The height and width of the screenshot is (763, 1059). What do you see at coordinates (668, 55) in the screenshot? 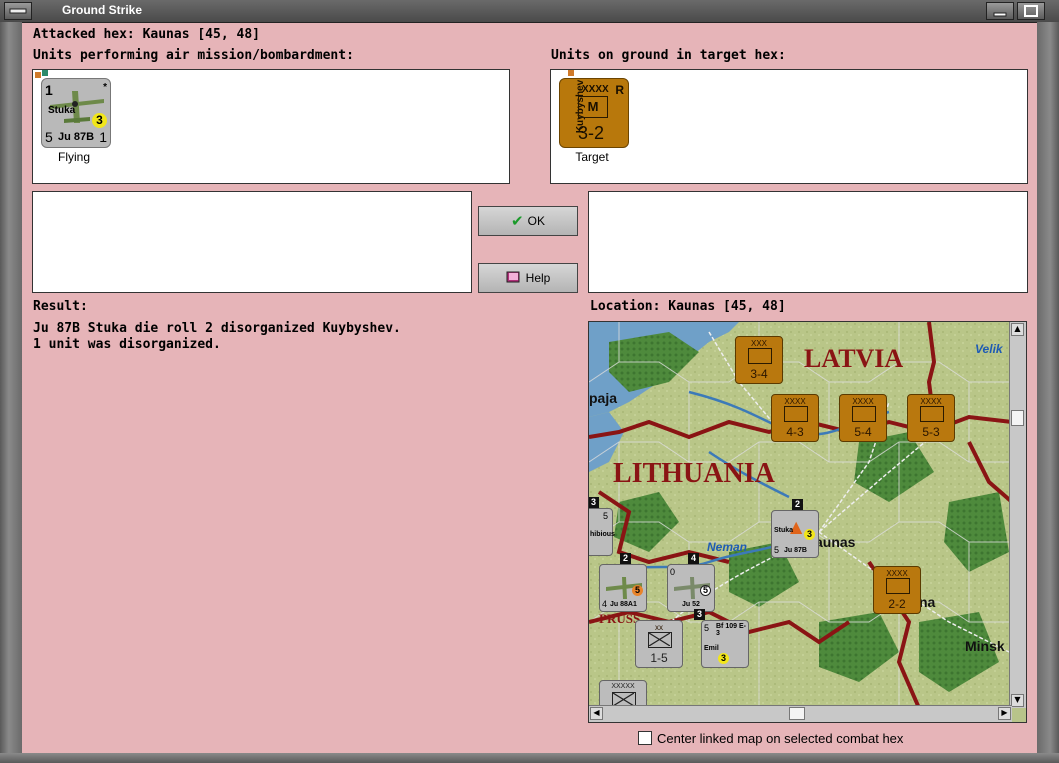
I see `ground-units-label: Units on ground in target hex:` at bounding box center [668, 55].